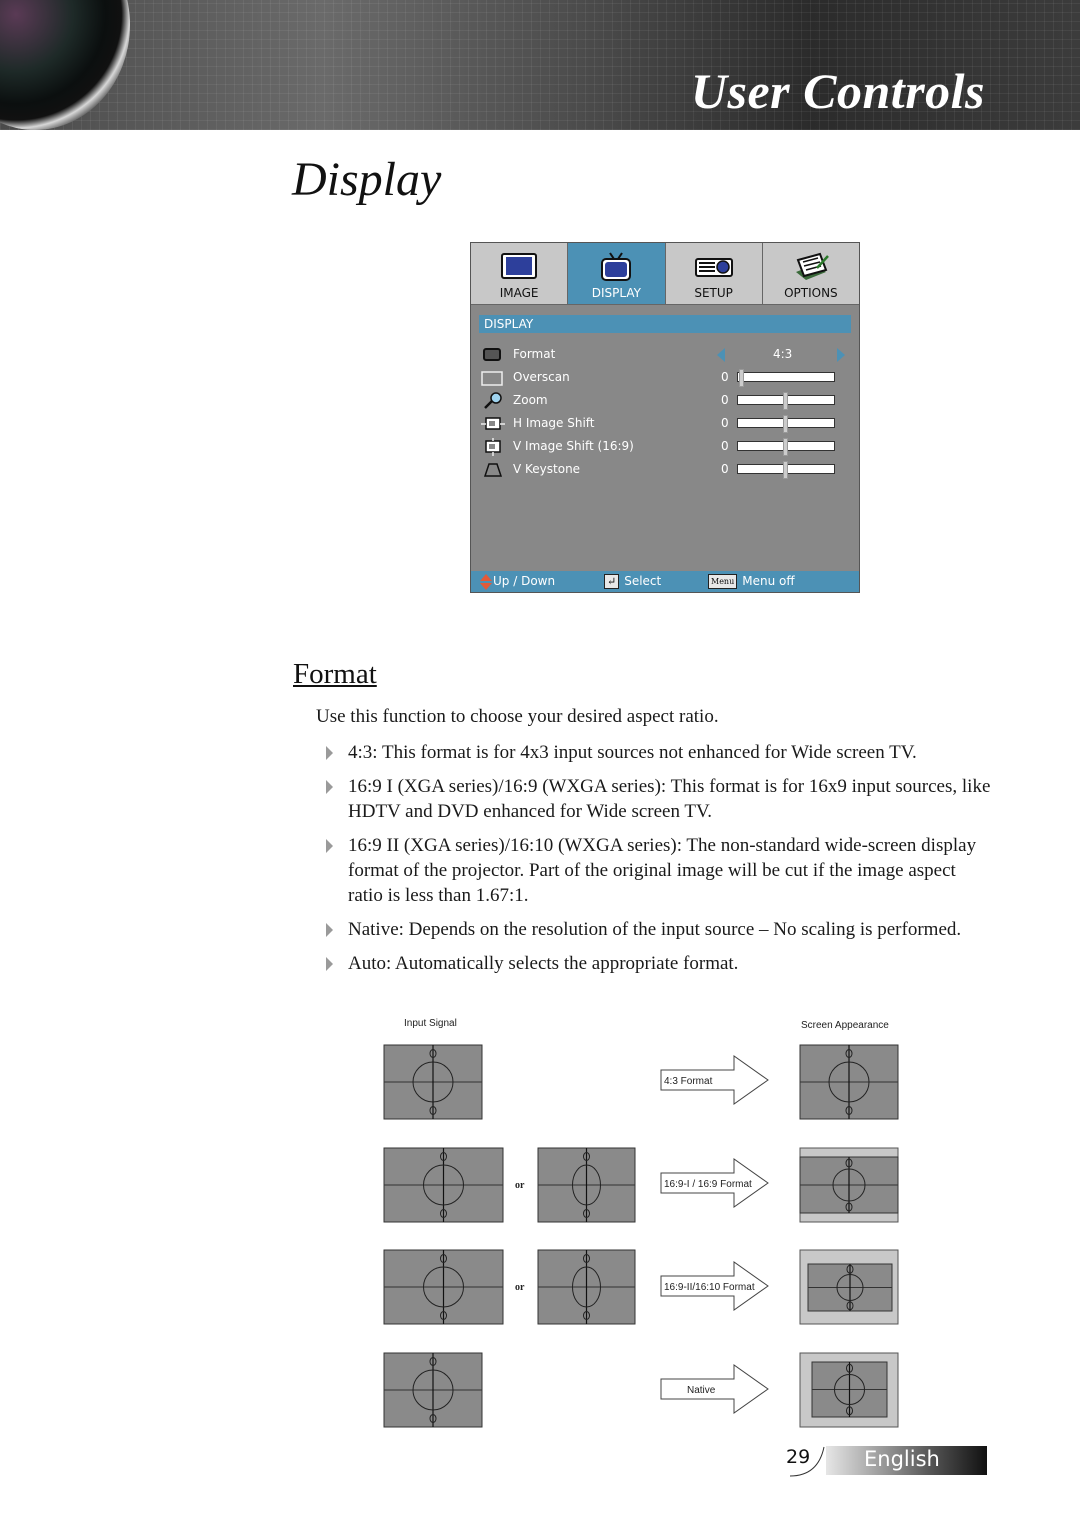  What do you see at coordinates (713, 293) in the screenshot?
I see `tab-label: SETUP` at bounding box center [713, 293].